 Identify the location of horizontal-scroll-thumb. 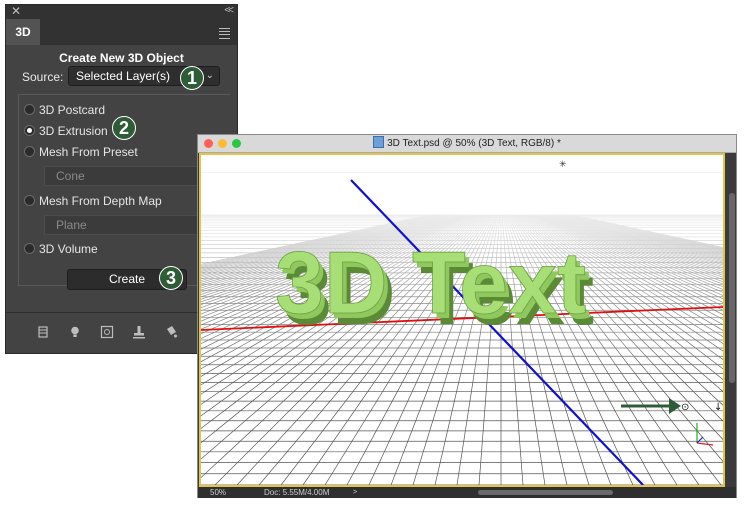
(545, 492).